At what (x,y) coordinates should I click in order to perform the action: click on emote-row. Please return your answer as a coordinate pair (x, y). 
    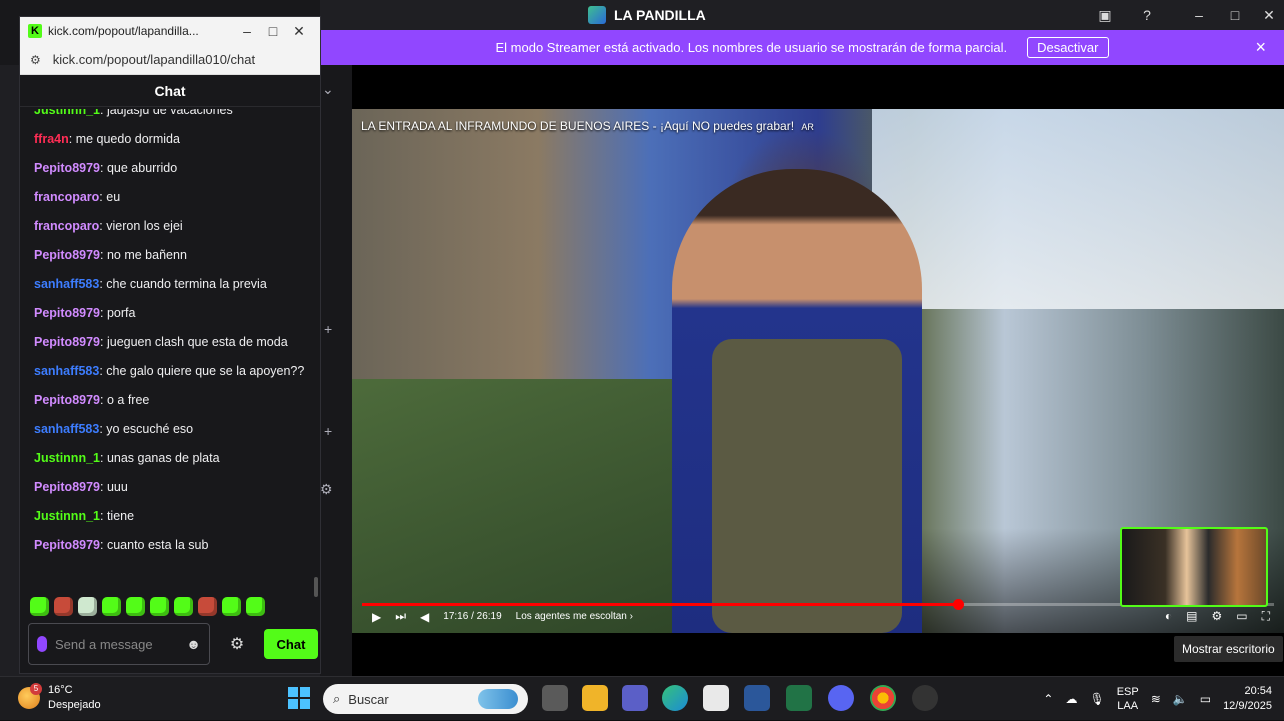
    Looking at the image, I should click on (147, 606).